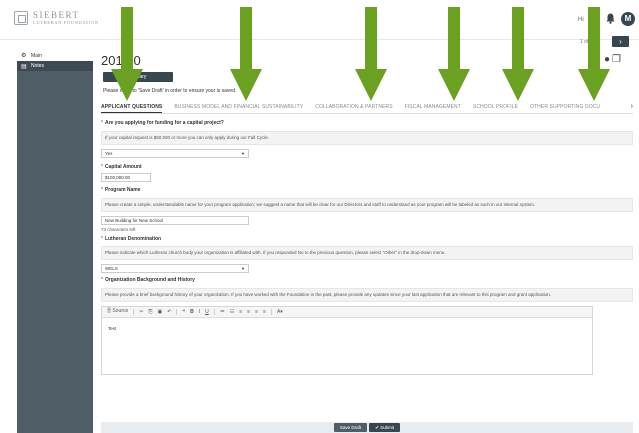  What do you see at coordinates (347, 346) in the screenshot?
I see `editor-content: Test` at bounding box center [347, 346].